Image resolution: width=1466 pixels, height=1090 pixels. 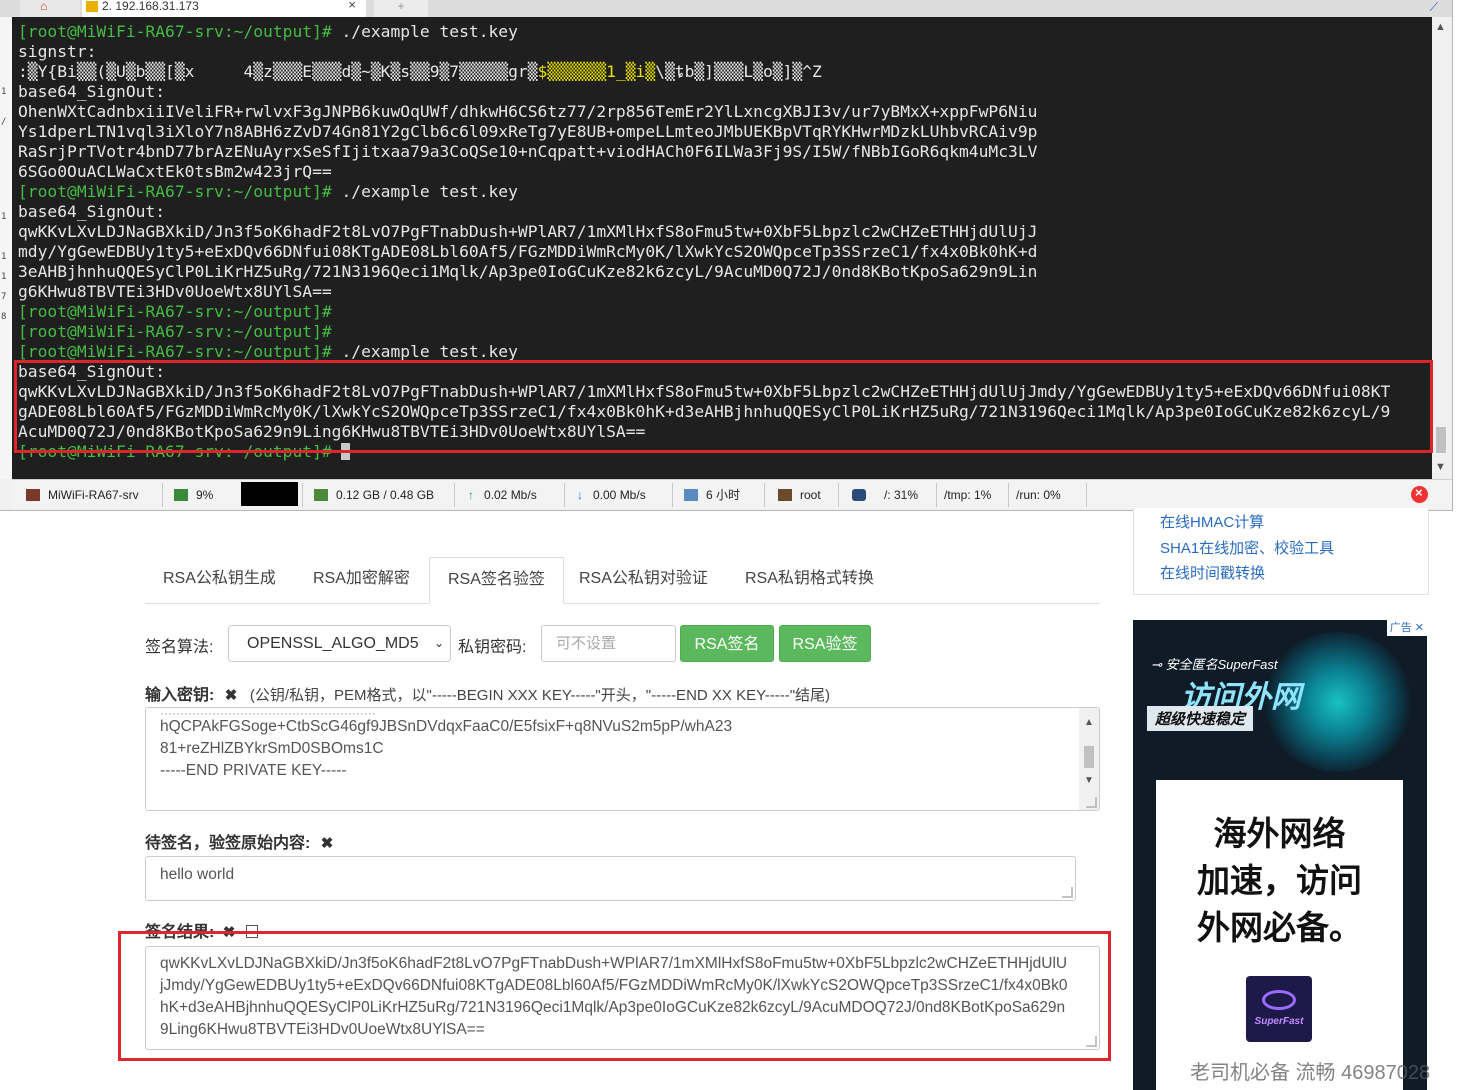 What do you see at coordinates (4, 297) in the screenshot?
I see `side-strip-glyph: 7` at bounding box center [4, 297].